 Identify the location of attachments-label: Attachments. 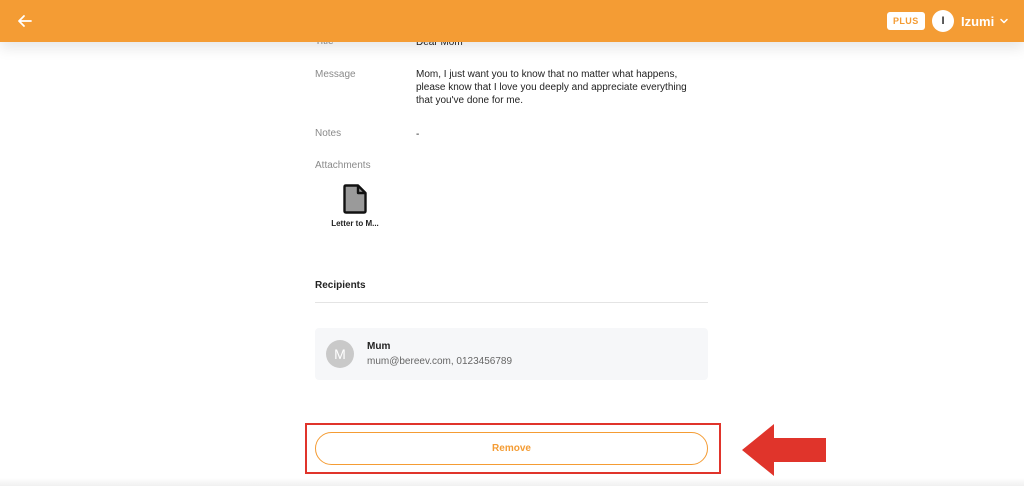
(343, 165).